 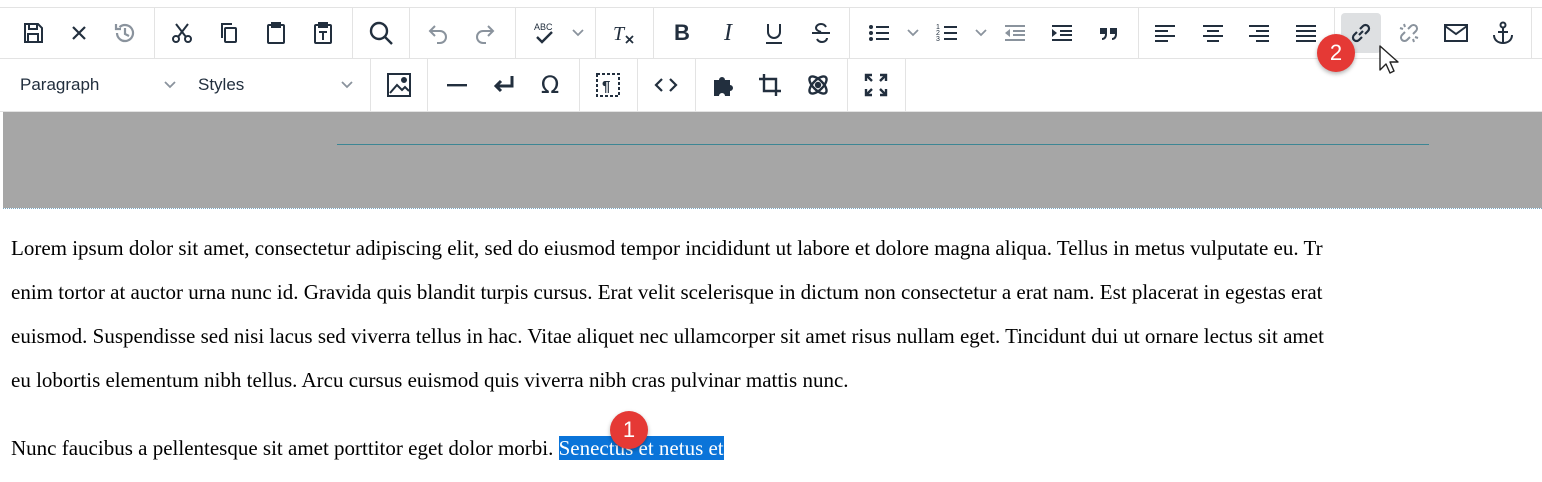 I want to click on spellcheck-dropdown, so click(x=578, y=33).